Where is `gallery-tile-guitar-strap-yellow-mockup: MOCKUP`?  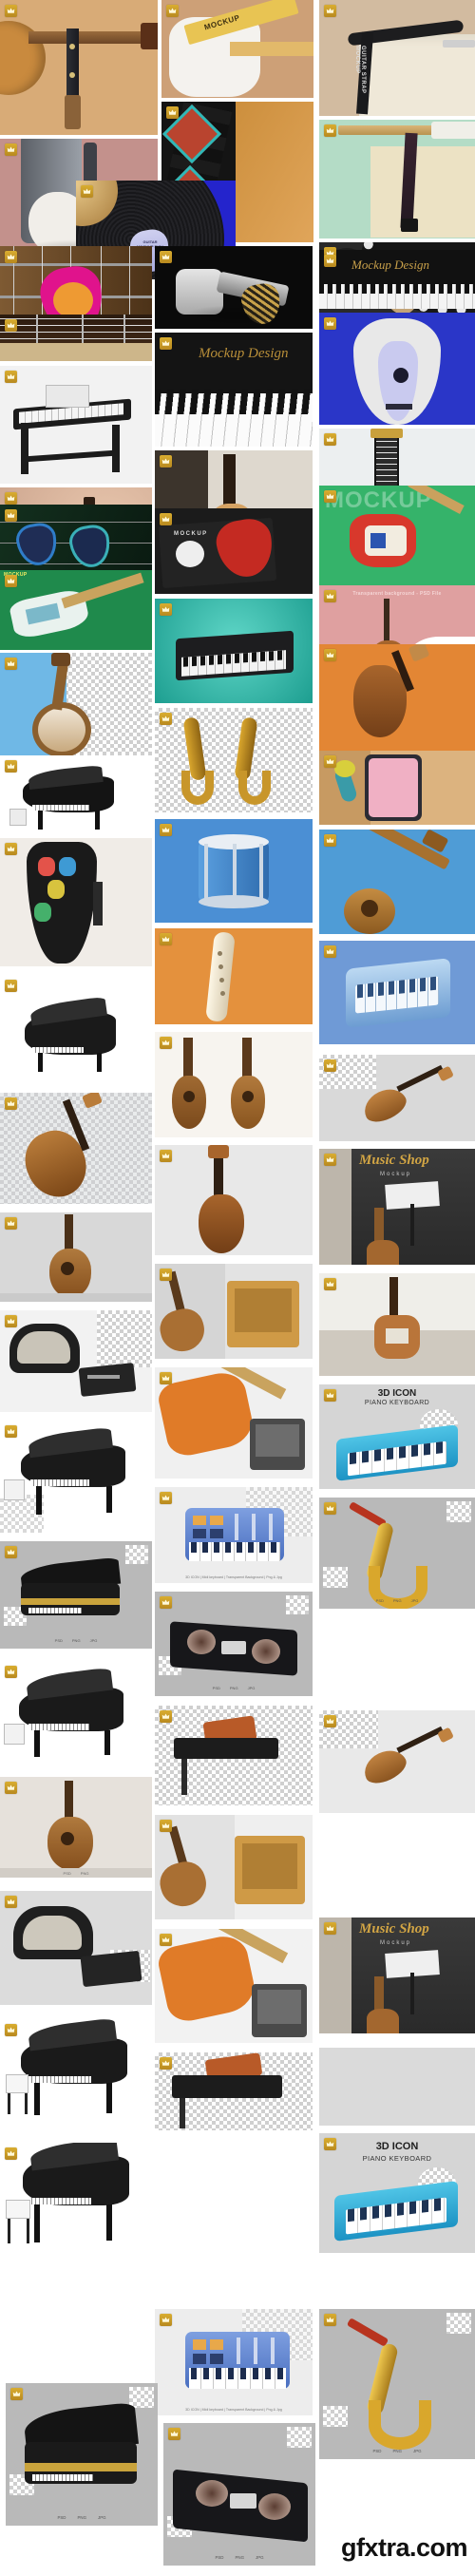
gallery-tile-guitar-strap-yellow-mockup: MOCKUP is located at coordinates (238, 49).